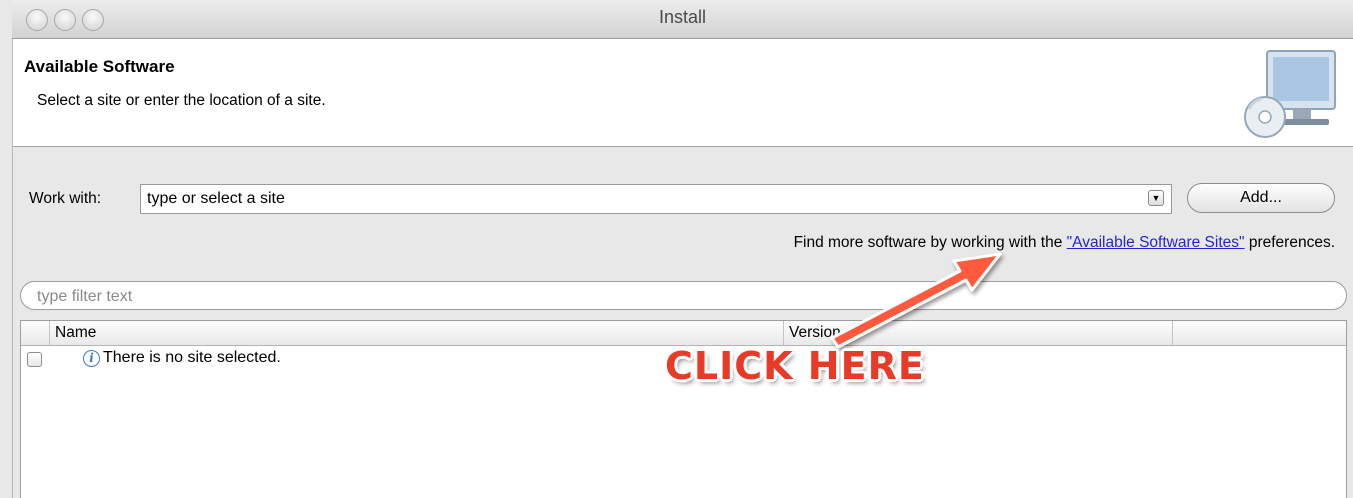 This screenshot has width=1353, height=498. I want to click on work-with-value: type or select a site, so click(216, 199).